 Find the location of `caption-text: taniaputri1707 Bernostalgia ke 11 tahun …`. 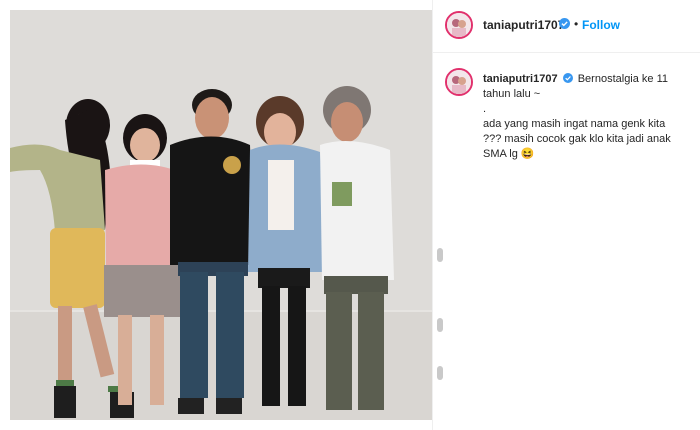

caption-text: taniaputri1707 Bernostalgia ke 11 tahun … is located at coordinates (583, 117).